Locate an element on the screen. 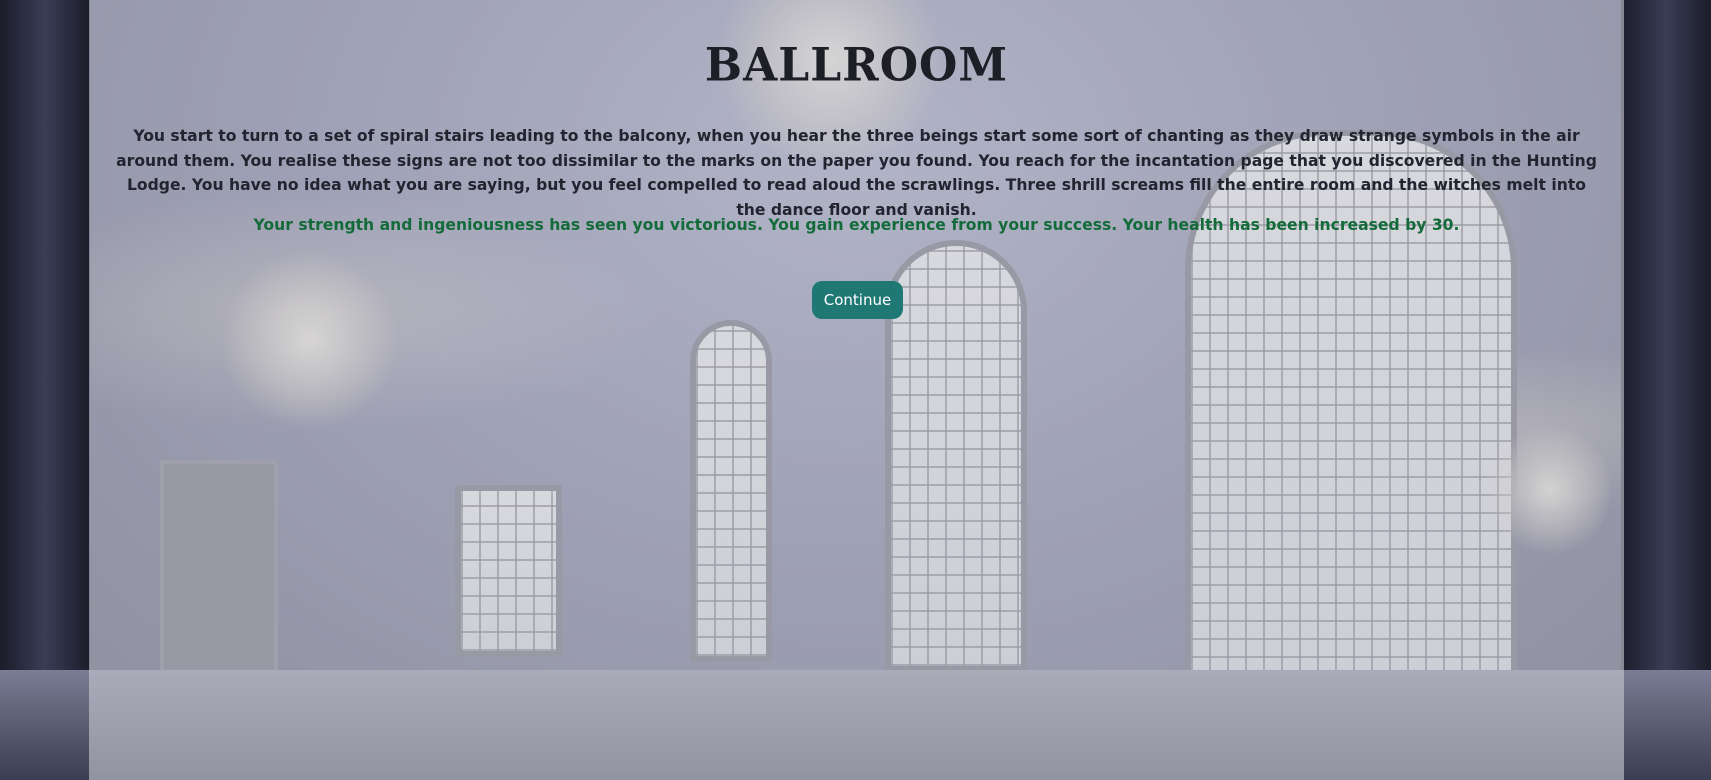  room-title: BALLROOM is located at coordinates (856, 65).